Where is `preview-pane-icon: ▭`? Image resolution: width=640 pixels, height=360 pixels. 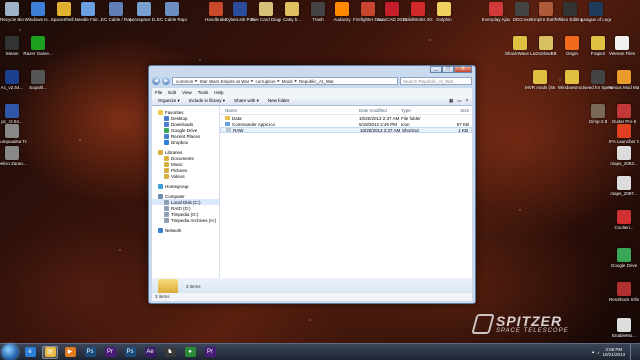
preview-pane-icon: ▭ is located at coordinates (459, 101).